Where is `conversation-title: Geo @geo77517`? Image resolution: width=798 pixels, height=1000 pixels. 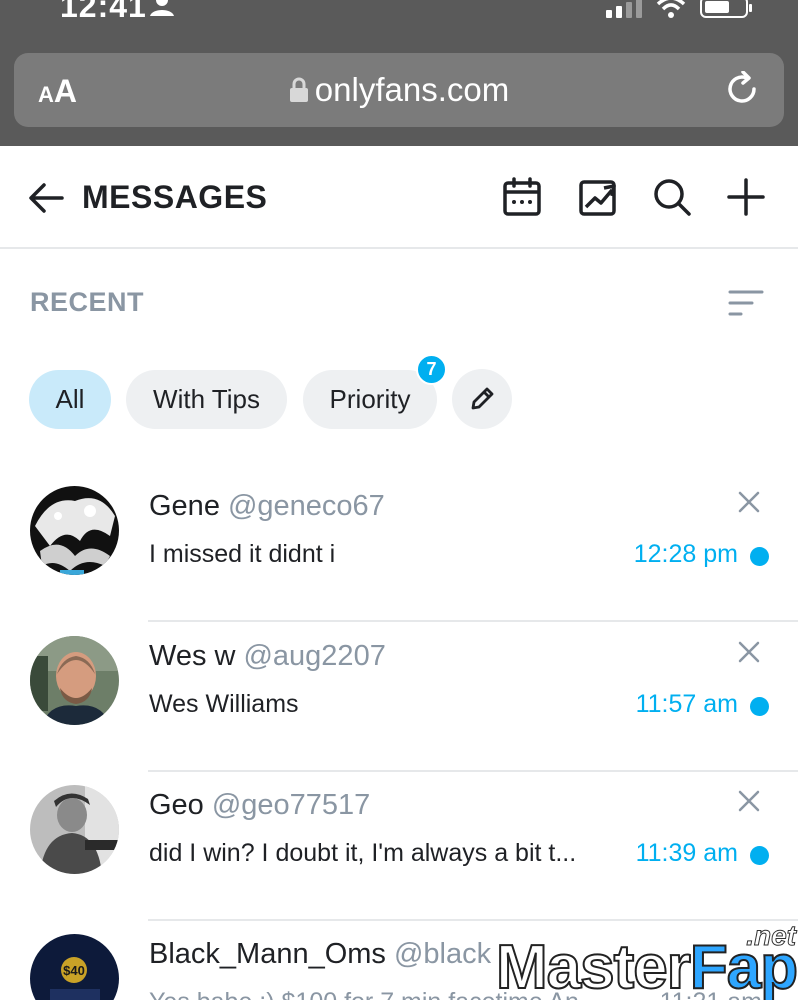
conversation-title: Geo @geo77517 is located at coordinates (259, 805).